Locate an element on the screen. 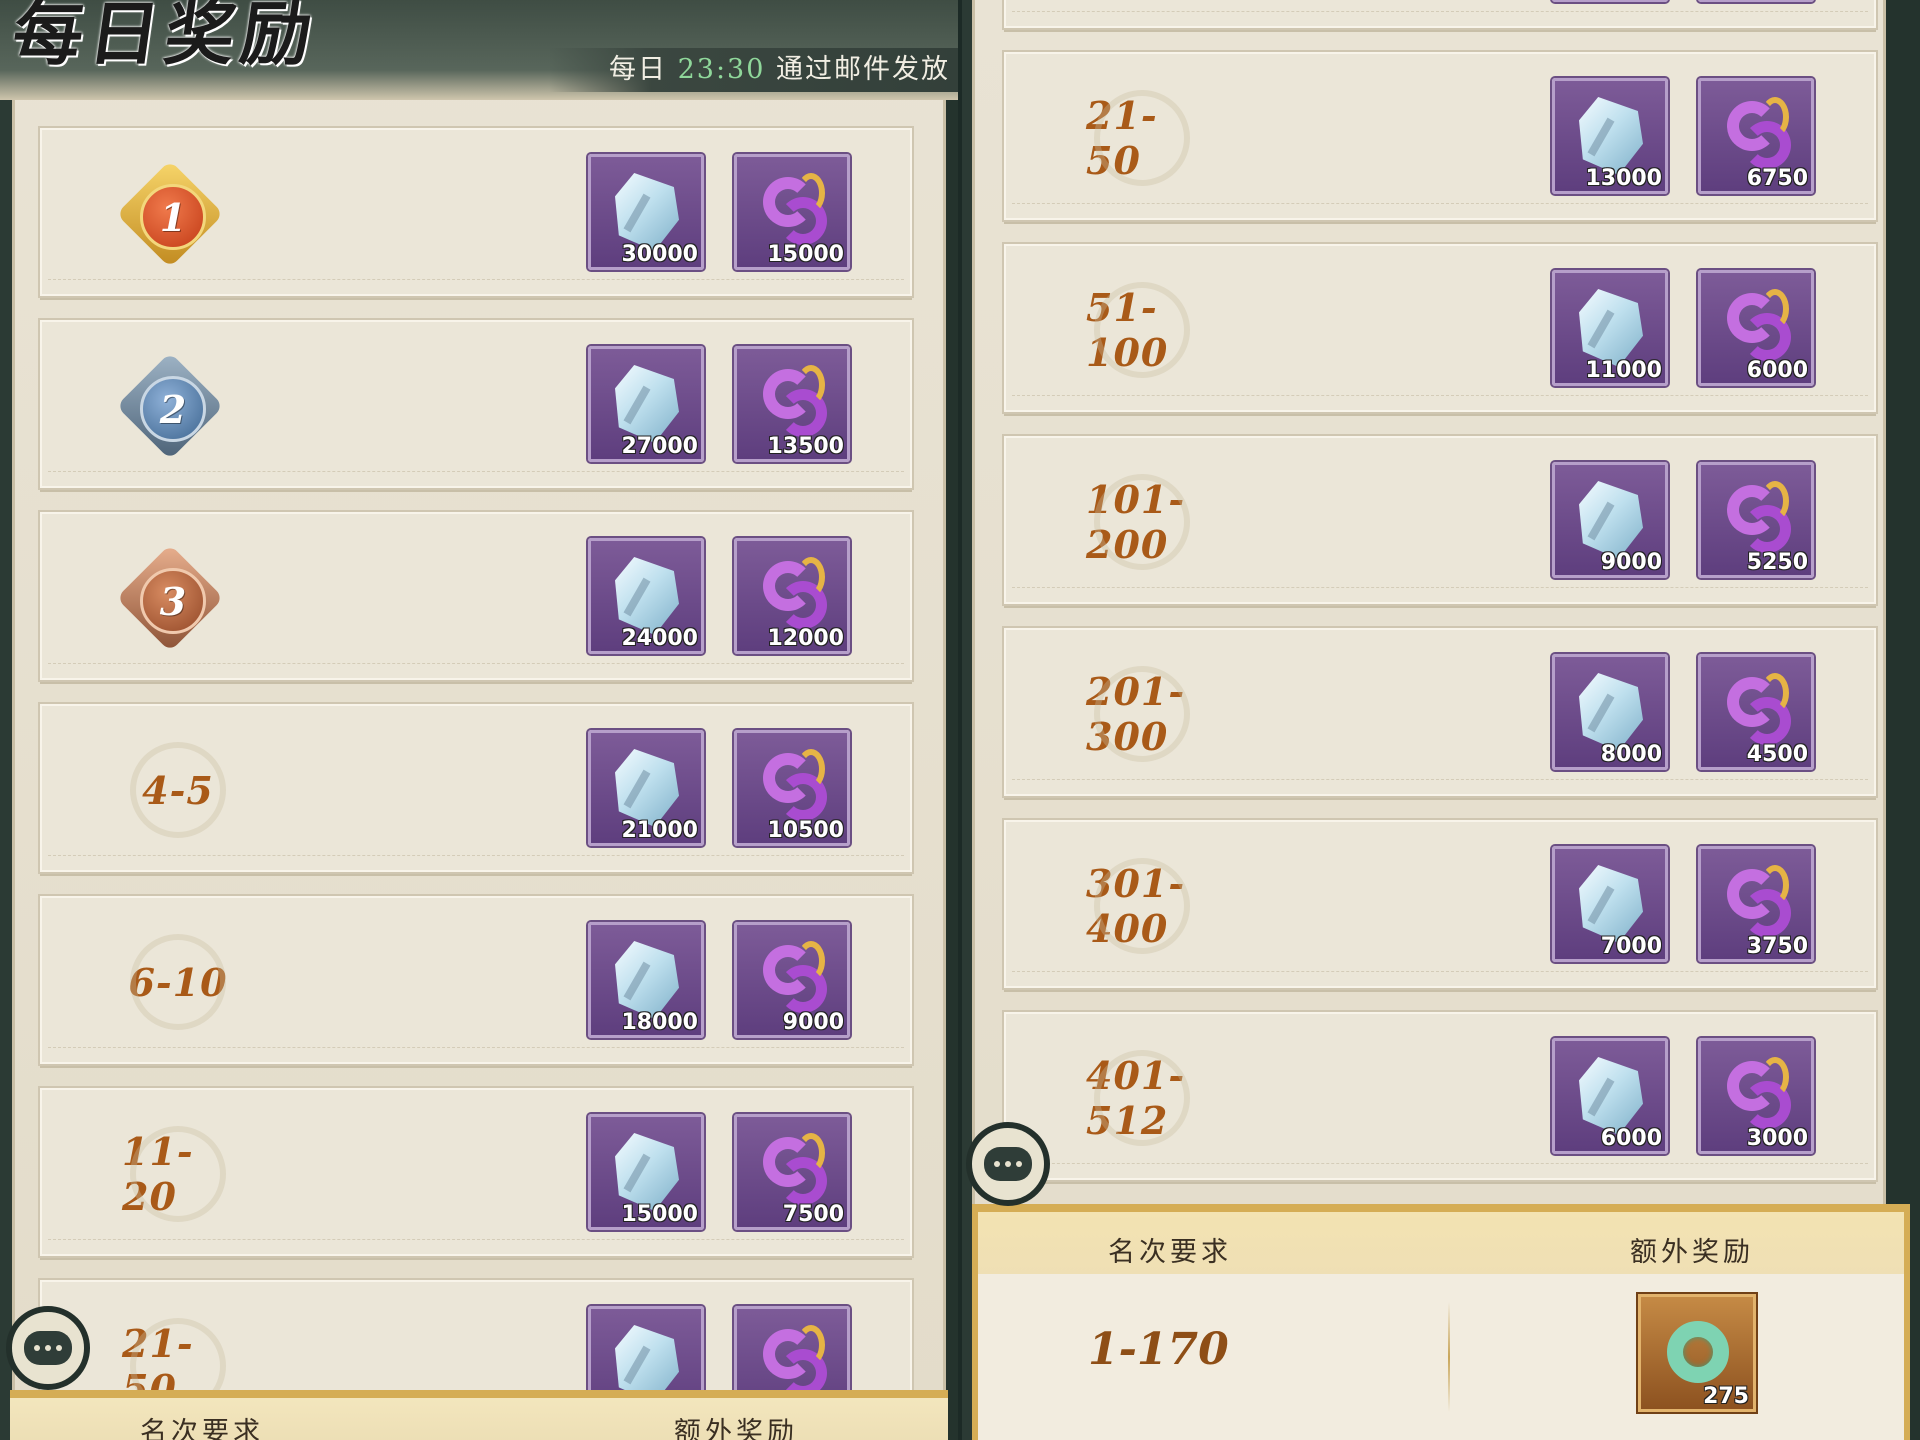 Image resolution: width=1920 pixels, height=1440 pixels. swirl-reward-item: 3000 is located at coordinates (1756, 1096).